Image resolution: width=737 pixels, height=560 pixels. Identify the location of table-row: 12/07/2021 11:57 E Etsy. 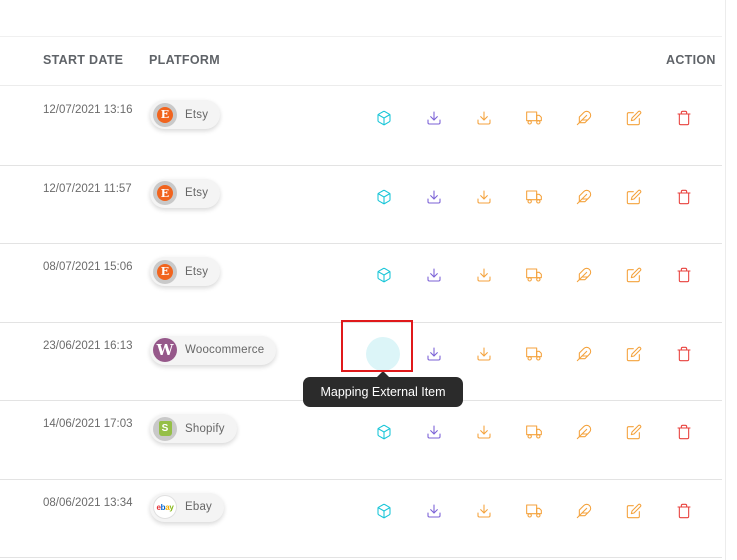
(361, 205).